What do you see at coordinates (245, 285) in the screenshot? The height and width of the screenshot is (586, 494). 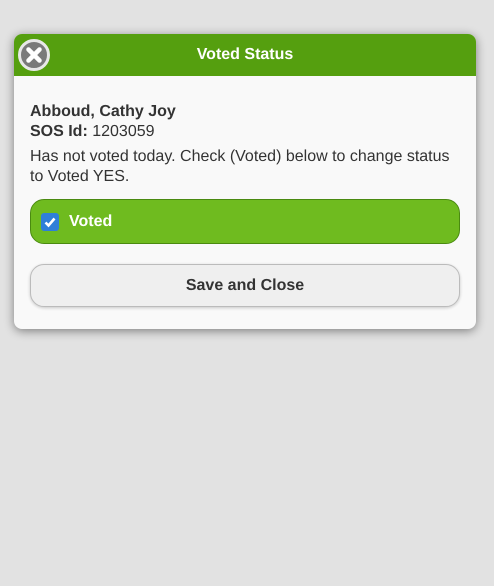 I see `save-close-button: Save and Close` at bounding box center [245, 285].